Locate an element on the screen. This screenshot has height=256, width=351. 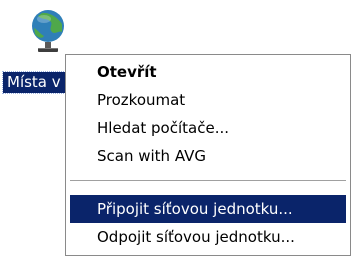
menu-item-explore: Prozkoumat is located at coordinates (208, 100).